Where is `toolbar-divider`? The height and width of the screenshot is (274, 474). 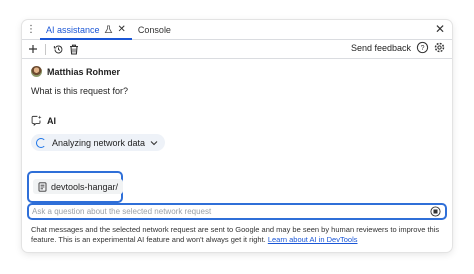 toolbar-divider is located at coordinates (45, 49).